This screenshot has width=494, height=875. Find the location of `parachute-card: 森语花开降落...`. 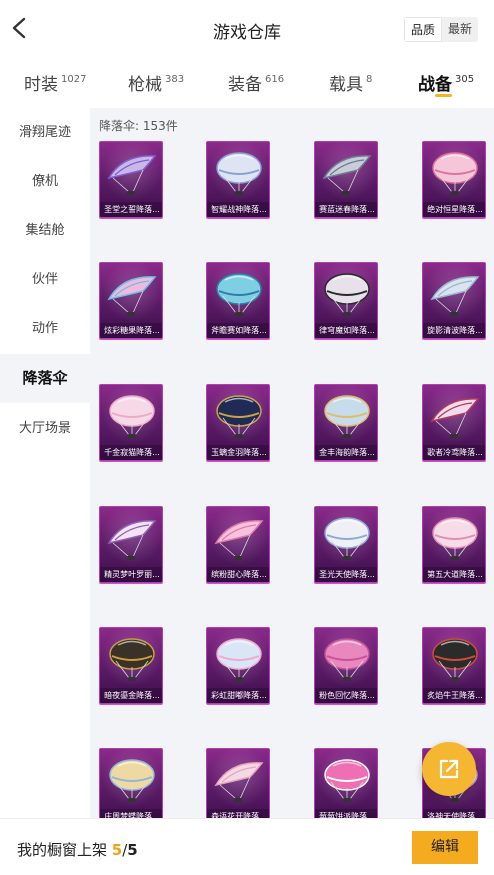

parachute-card: 森语花开降落... is located at coordinates (238, 783).